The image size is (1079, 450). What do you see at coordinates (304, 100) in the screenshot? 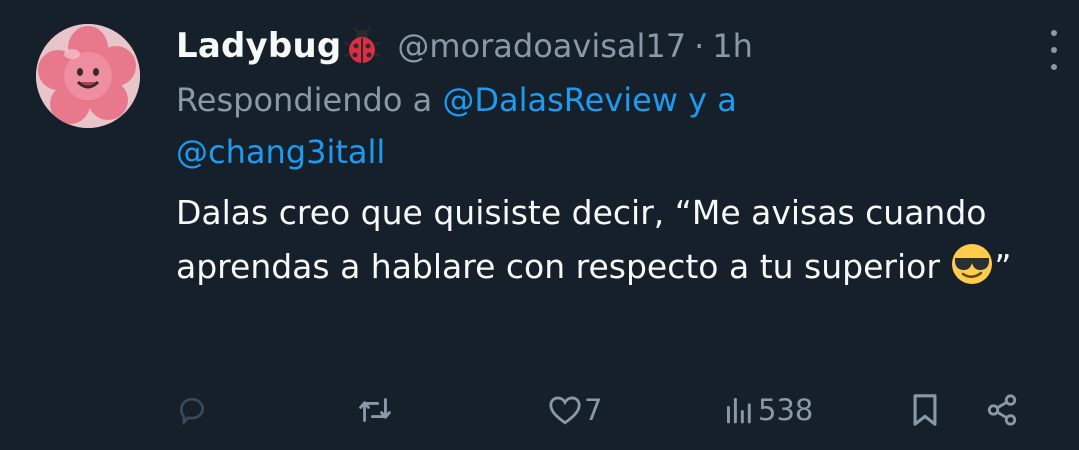
I see `reply-prefix: Respondiendo a` at bounding box center [304, 100].